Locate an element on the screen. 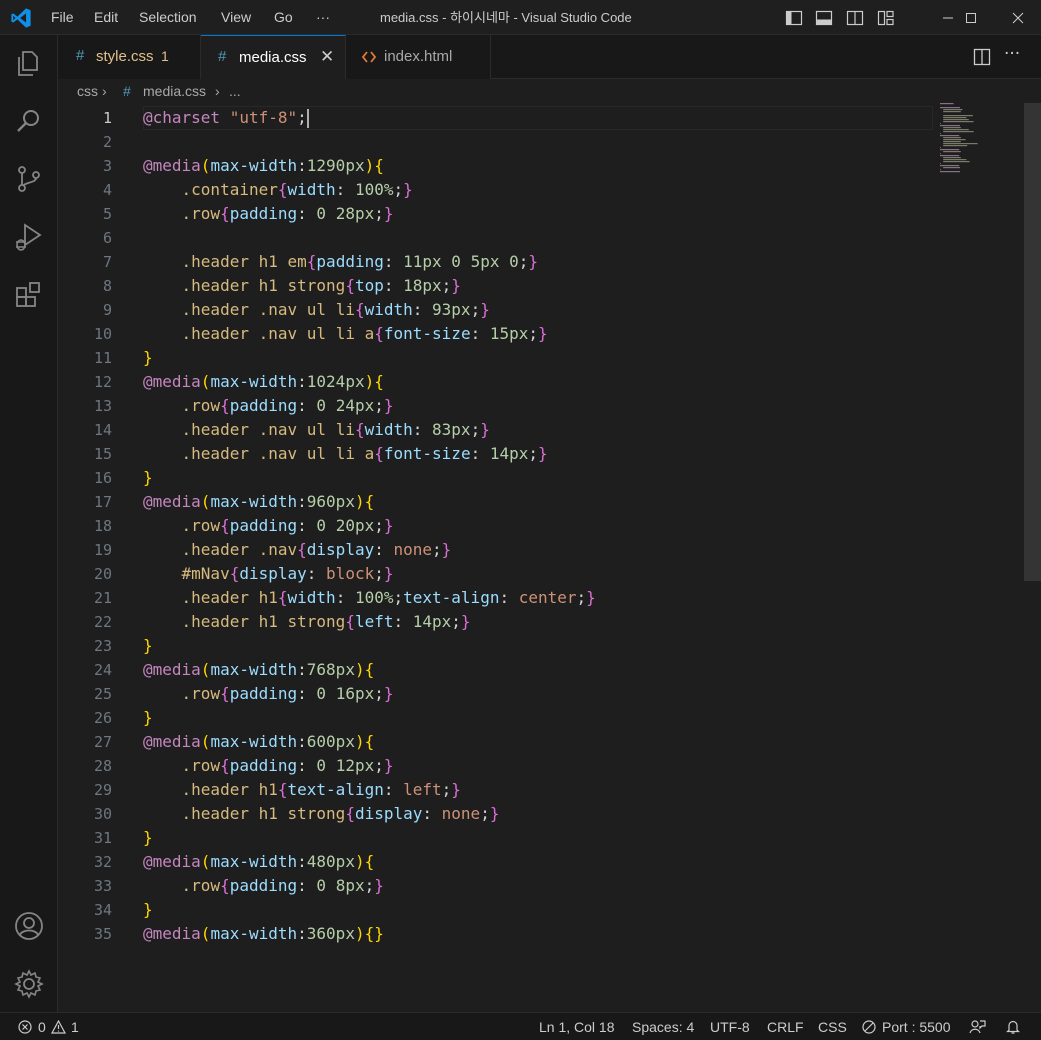  code-line: 16} is located at coordinates (498, 478).